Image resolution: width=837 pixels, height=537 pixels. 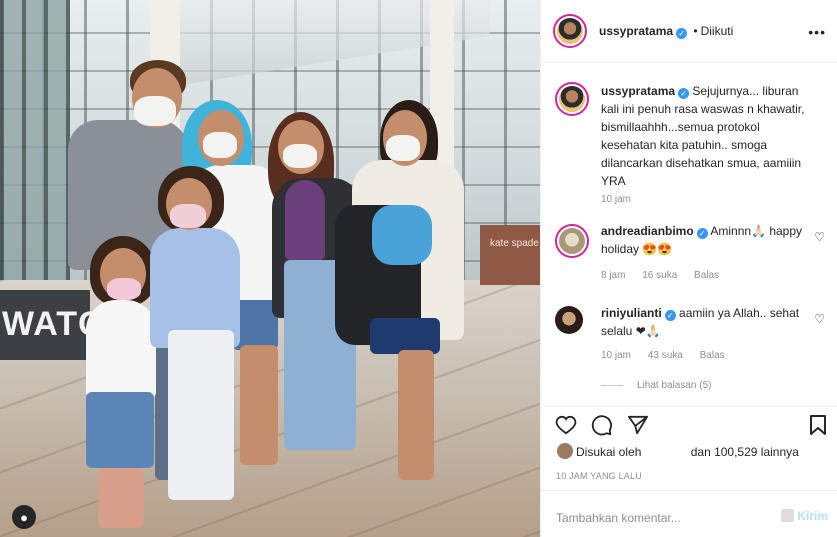 I want to click on comment-icon, so click(x=602, y=425).